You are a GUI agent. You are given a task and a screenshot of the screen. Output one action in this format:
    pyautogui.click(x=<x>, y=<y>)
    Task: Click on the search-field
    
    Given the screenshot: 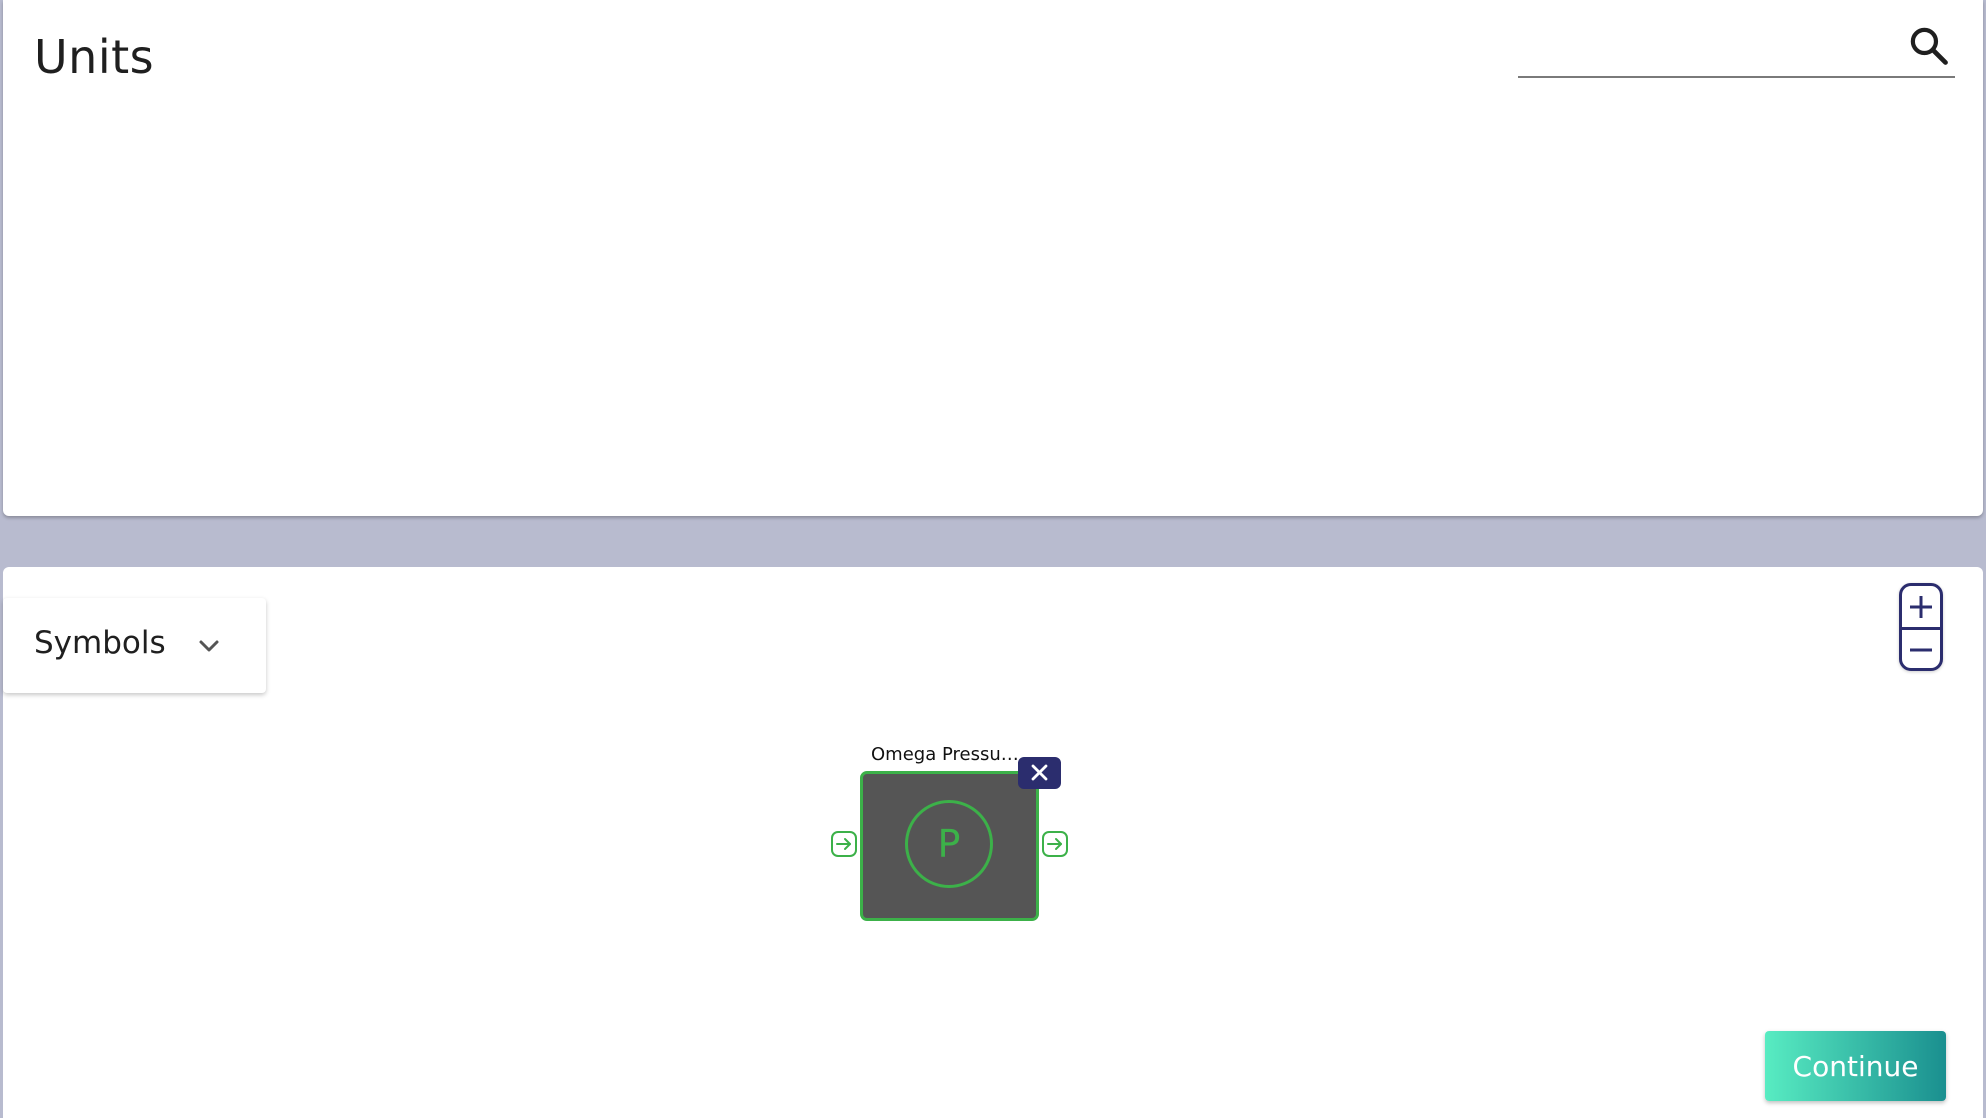 What is the action you would take?
    pyautogui.click(x=1736, y=48)
    